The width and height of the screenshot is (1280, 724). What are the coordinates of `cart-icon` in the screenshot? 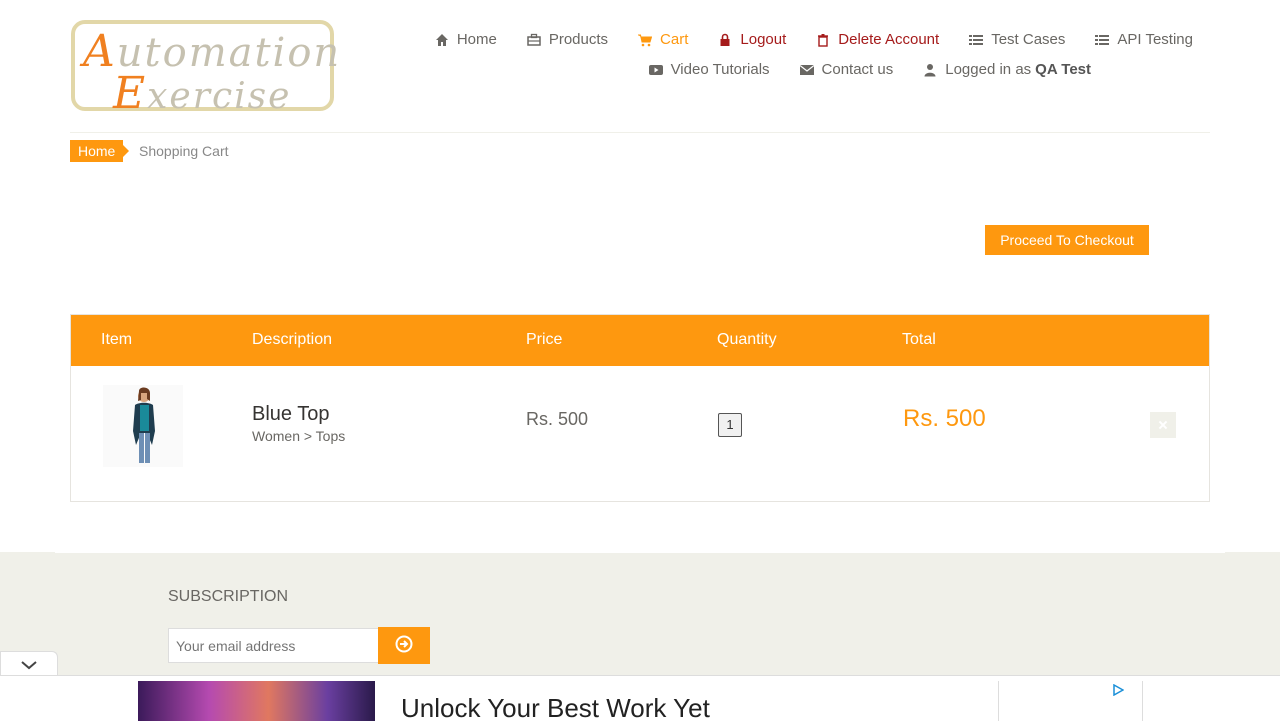 It's located at (645, 40).